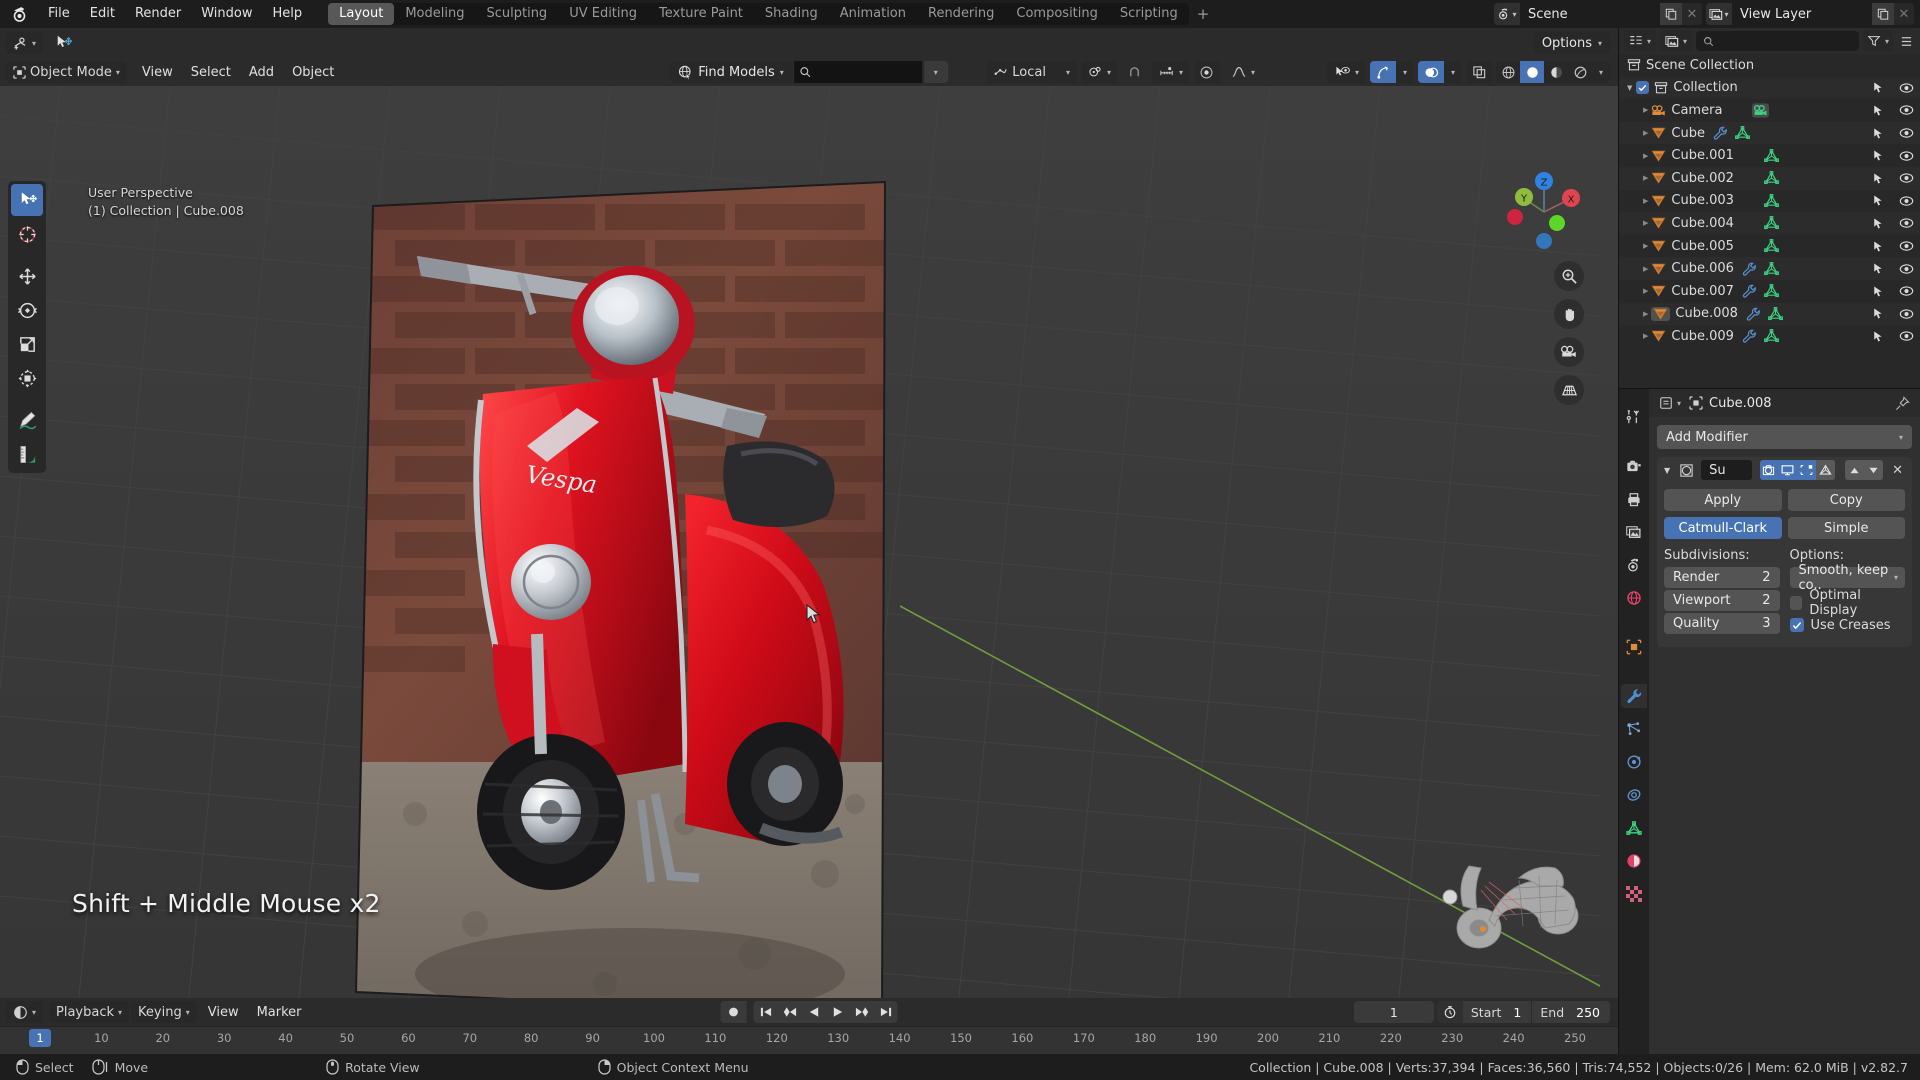 This screenshot has width=1920, height=1080. Describe the element at coordinates (1634, 565) in the screenshot. I see `scene-properties-tab` at that location.